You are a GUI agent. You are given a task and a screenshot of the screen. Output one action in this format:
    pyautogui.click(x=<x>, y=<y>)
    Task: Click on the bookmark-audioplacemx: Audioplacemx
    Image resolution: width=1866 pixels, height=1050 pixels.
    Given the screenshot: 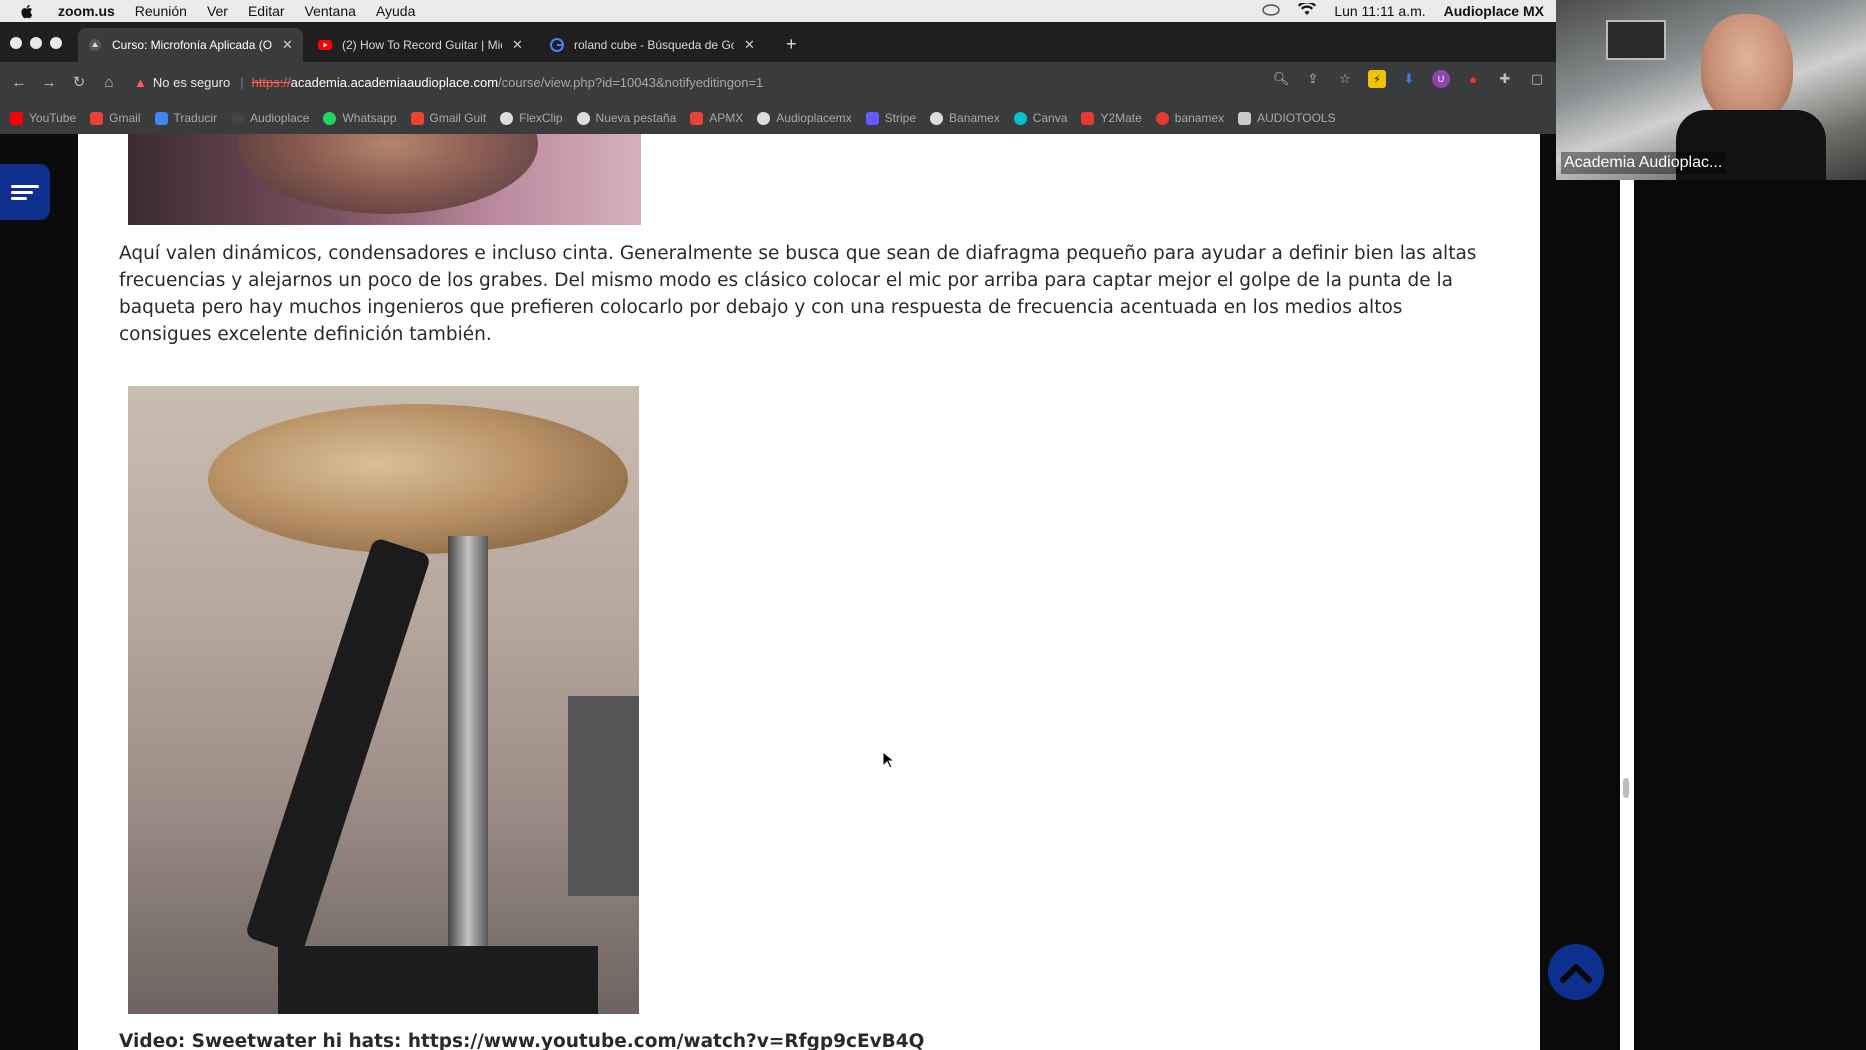 What is the action you would take?
    pyautogui.click(x=804, y=118)
    